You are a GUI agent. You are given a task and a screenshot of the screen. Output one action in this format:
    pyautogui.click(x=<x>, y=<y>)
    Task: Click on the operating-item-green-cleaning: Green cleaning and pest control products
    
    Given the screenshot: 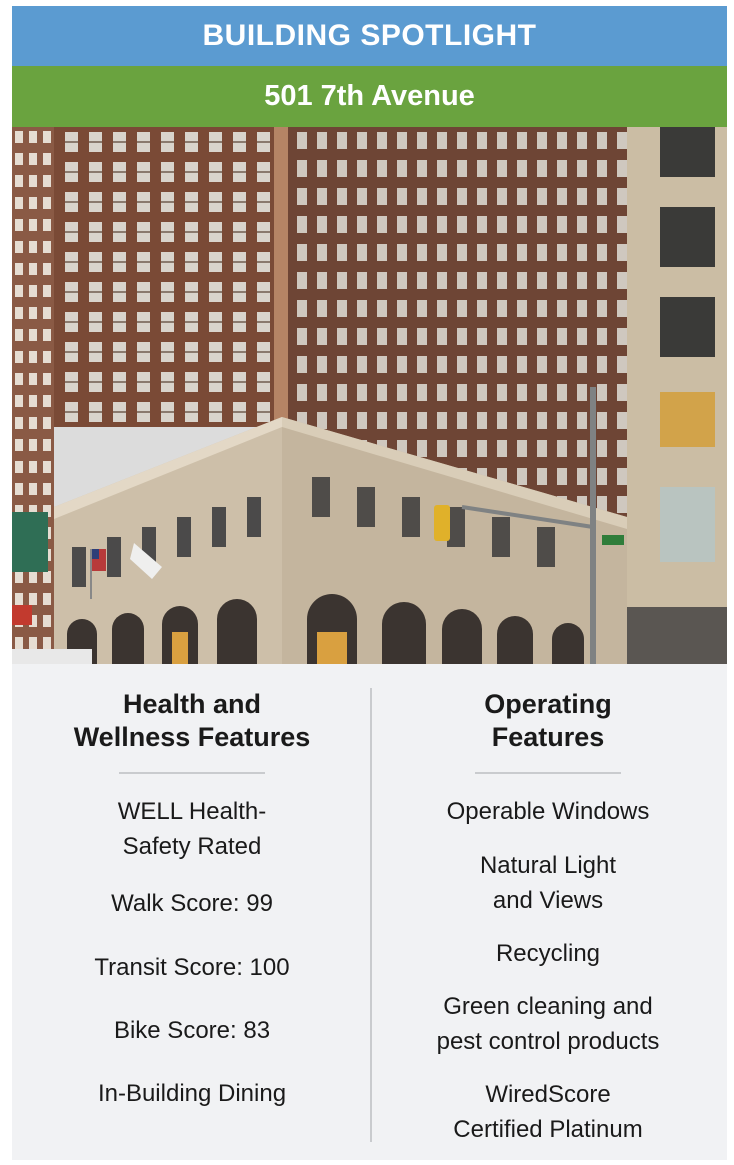 What is the action you would take?
    pyautogui.click(x=548, y=1024)
    